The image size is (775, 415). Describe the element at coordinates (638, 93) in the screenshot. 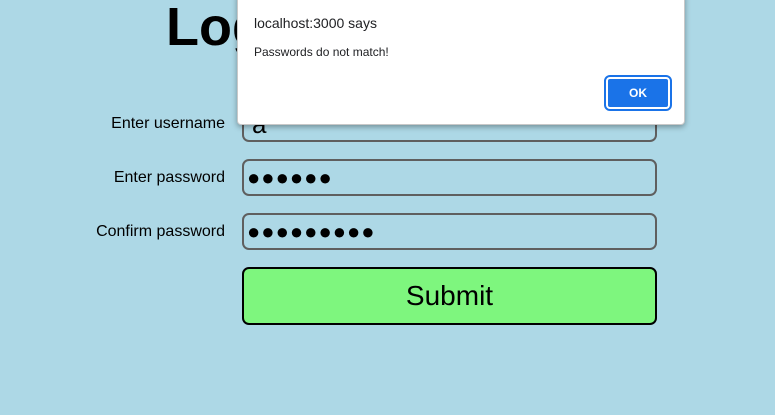

I see `alert-ok-button: OK` at that location.